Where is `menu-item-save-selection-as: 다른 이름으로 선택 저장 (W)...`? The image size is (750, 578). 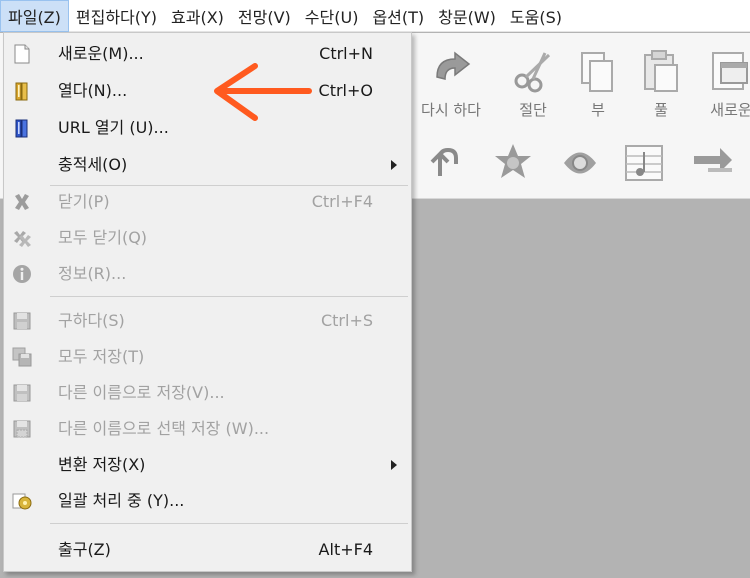
menu-item-save-selection-as: 다른 이름으로 선택 저장 (W)... is located at coordinates (207, 429).